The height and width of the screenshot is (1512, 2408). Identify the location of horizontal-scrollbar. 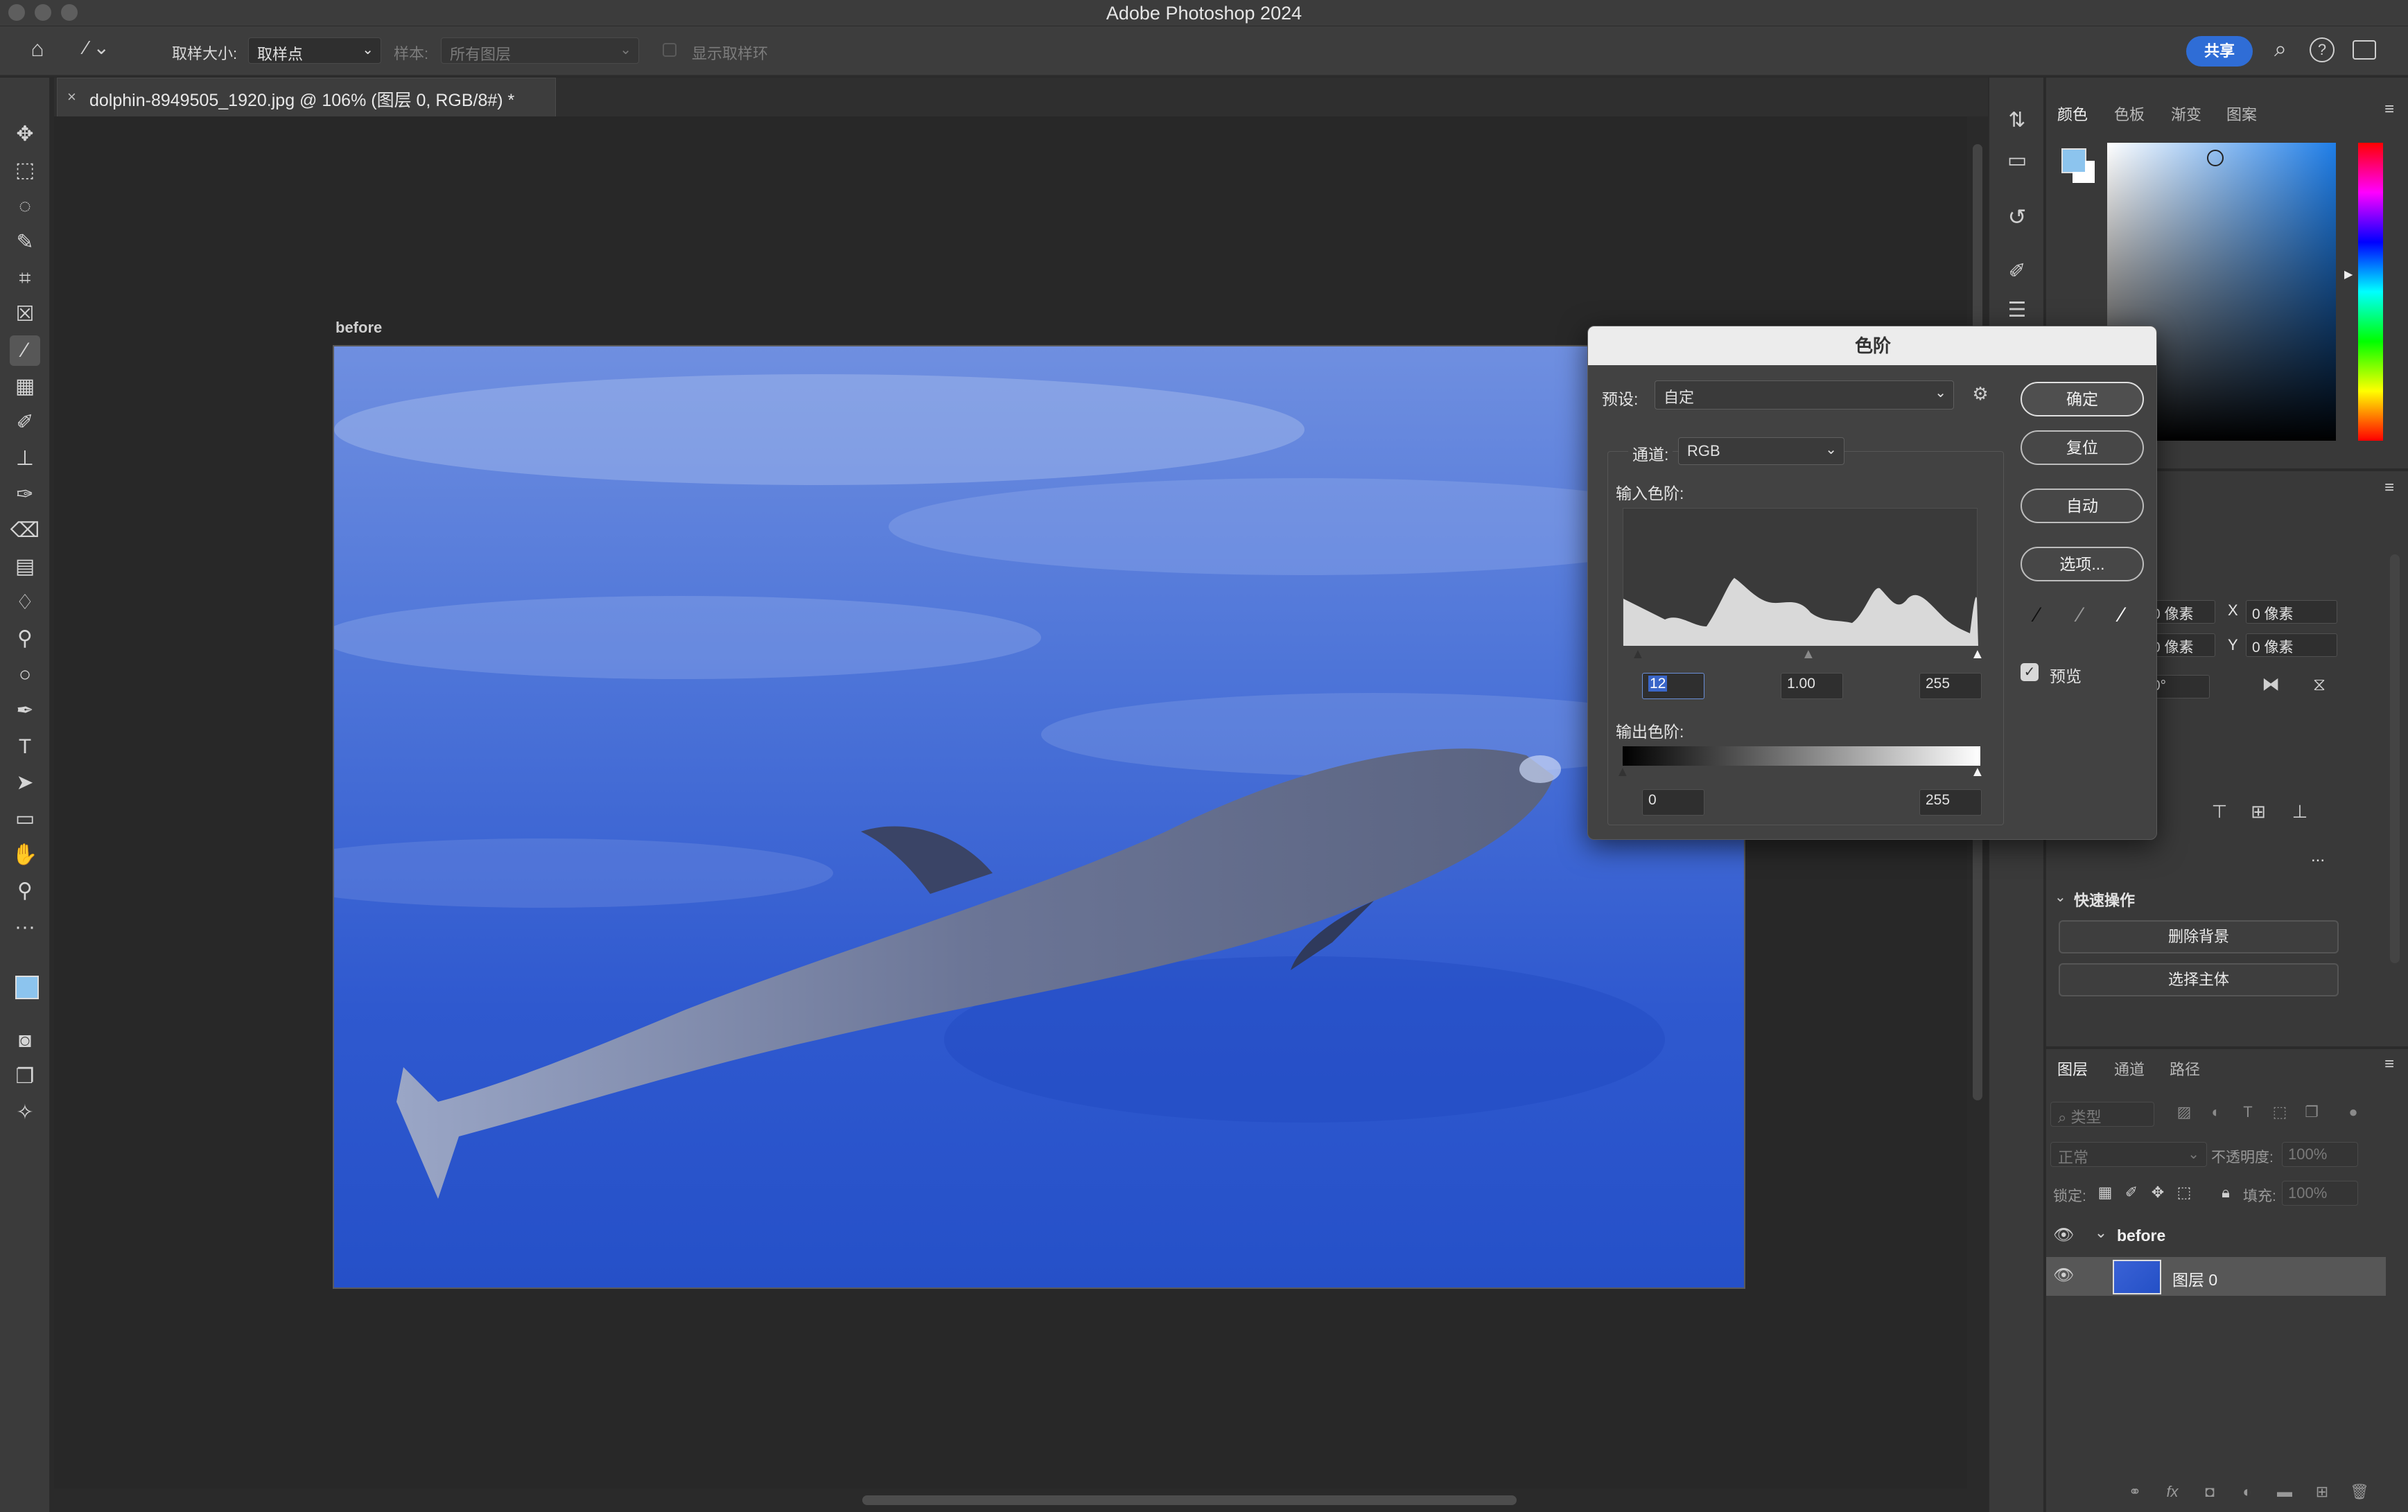
(1010, 1500).